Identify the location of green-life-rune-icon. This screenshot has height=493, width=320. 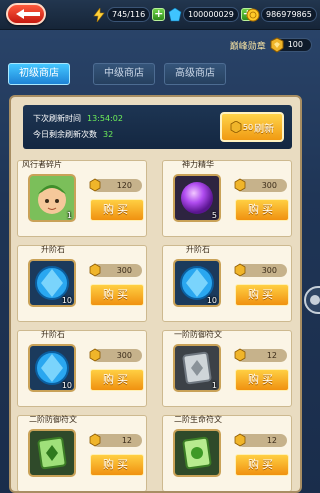
(197, 453).